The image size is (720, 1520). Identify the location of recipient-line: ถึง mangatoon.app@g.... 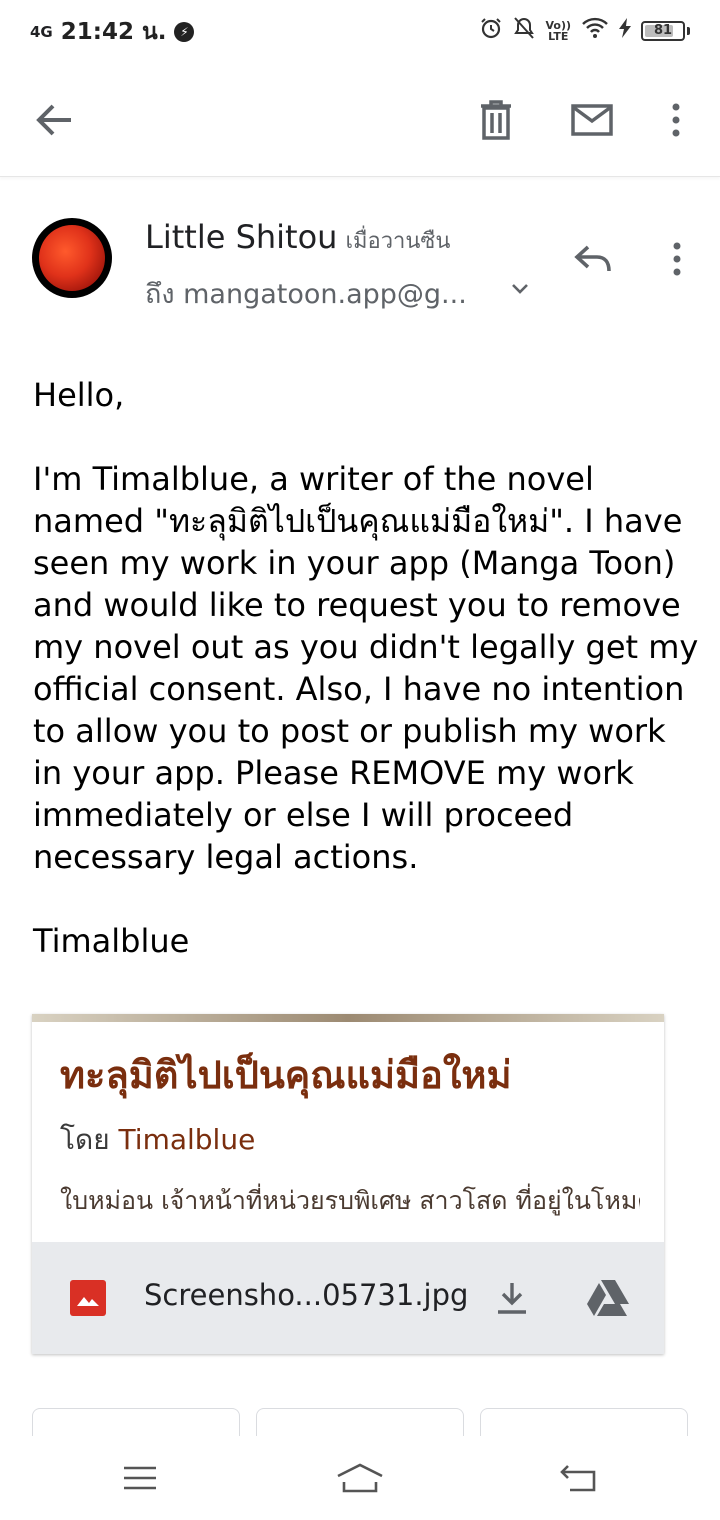
(306, 293).